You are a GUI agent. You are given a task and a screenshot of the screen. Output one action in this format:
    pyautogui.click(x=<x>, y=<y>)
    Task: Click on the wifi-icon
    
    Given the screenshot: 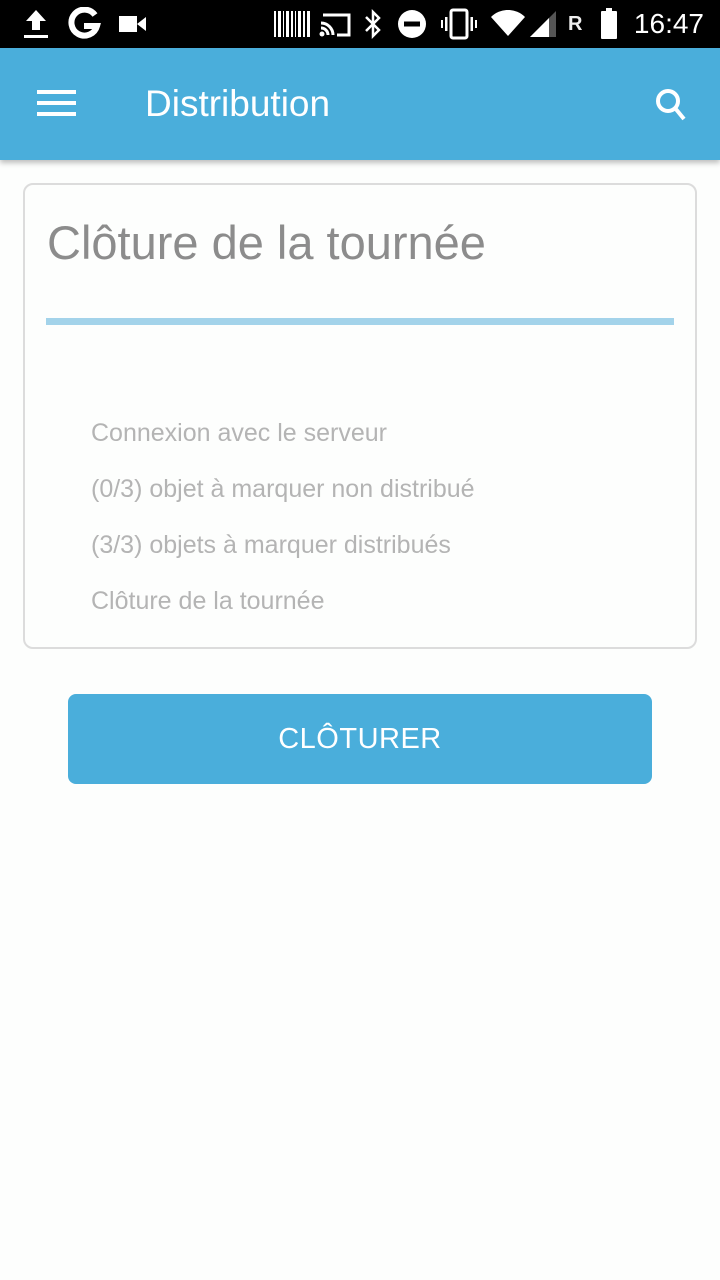 What is the action you would take?
    pyautogui.click(x=508, y=24)
    